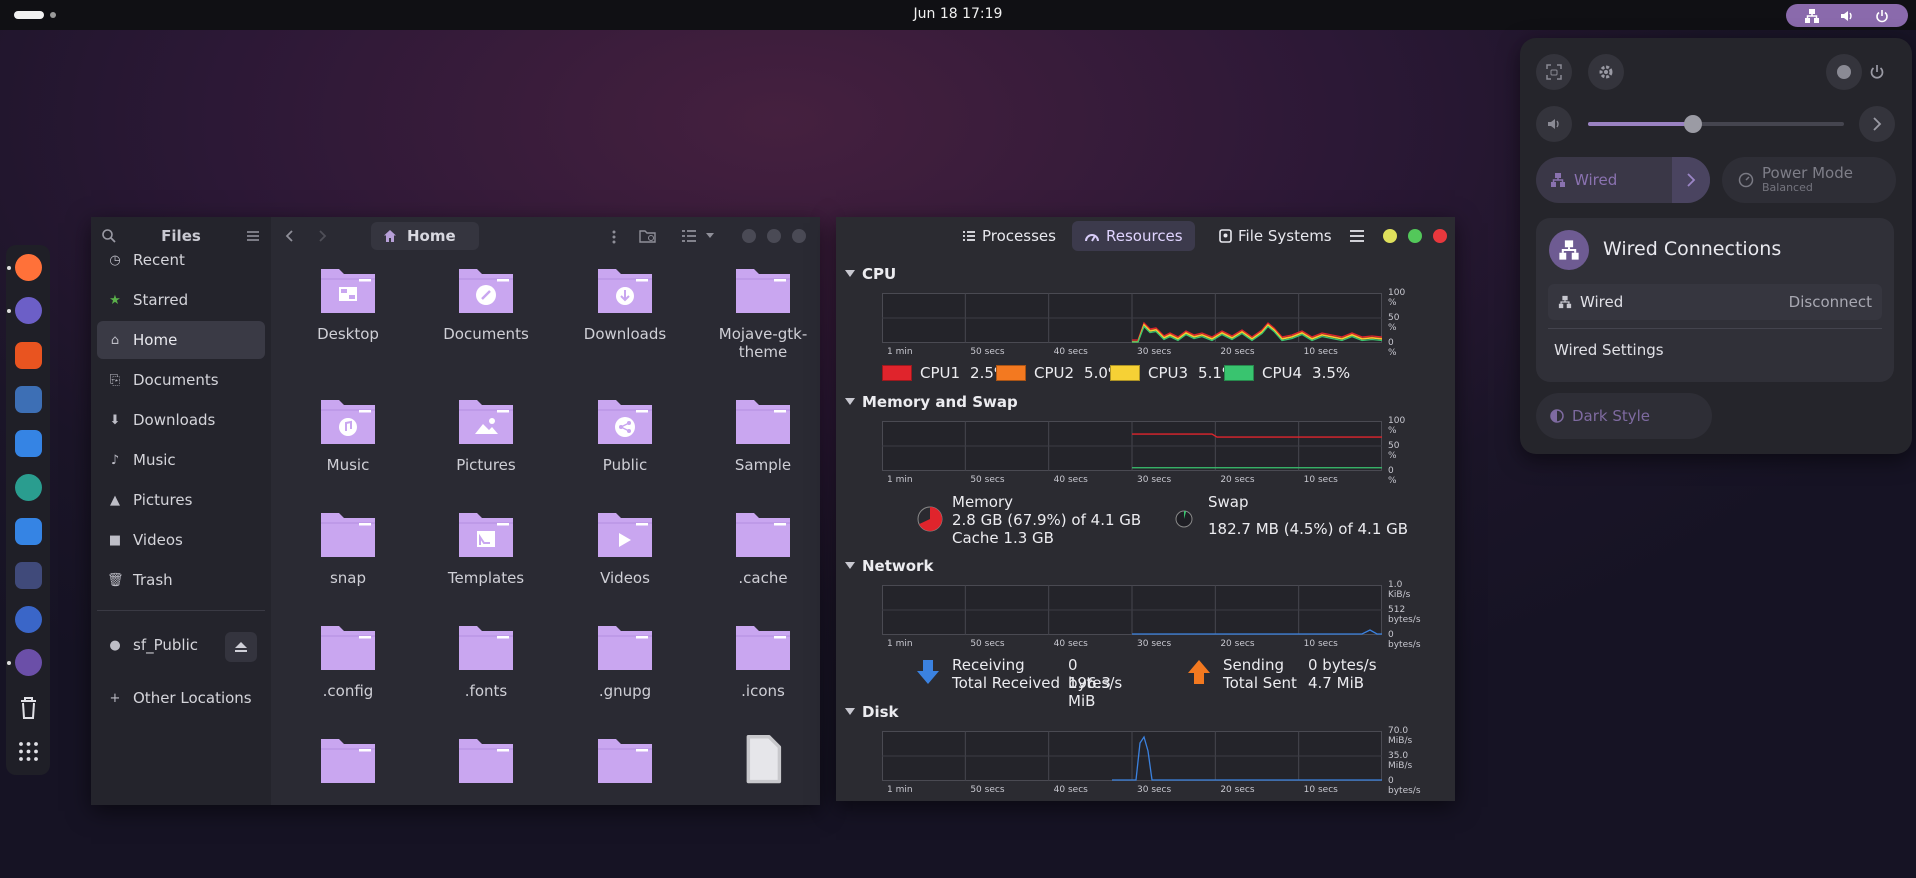 This screenshot has width=1916, height=878. Describe the element at coordinates (486, 304) in the screenshot. I see `file-item-documents: Documents` at that location.